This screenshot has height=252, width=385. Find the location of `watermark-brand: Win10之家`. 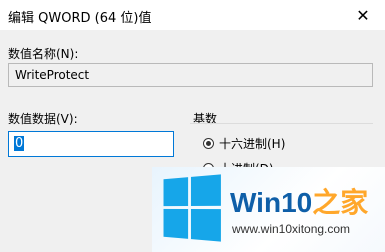

watermark-brand: Win10之家 is located at coordinates (299, 201).